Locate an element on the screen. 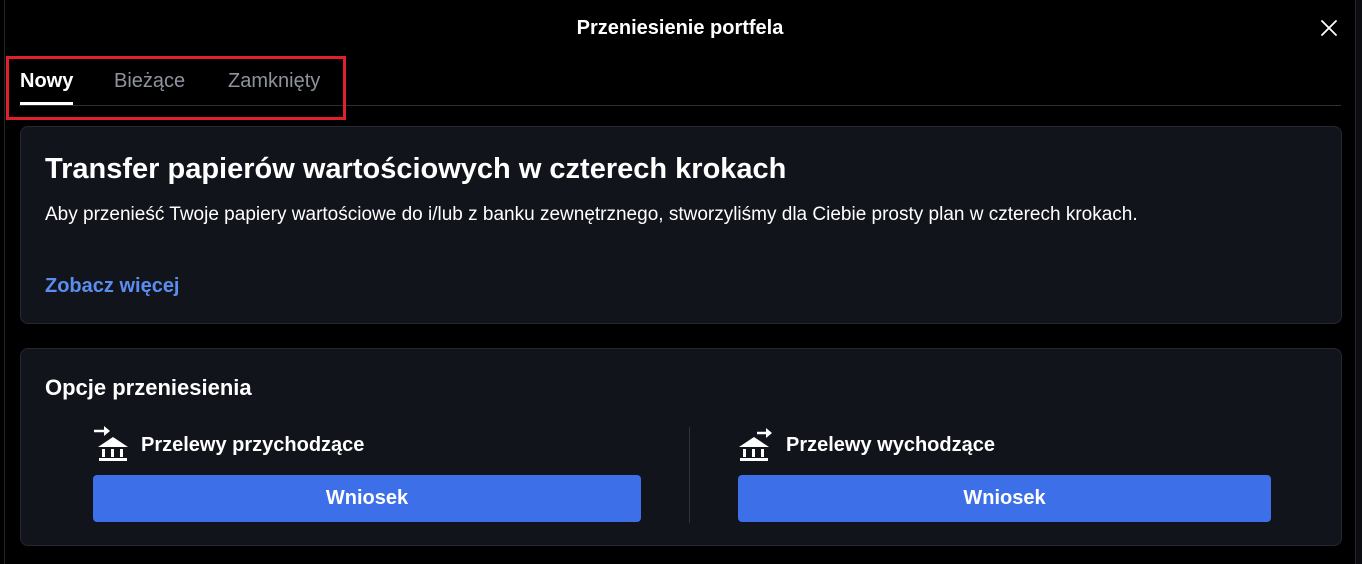 The image size is (1362, 564). outgoing-transfers-section: Przelewy wychodzące Wniosek is located at coordinates (1004, 473).